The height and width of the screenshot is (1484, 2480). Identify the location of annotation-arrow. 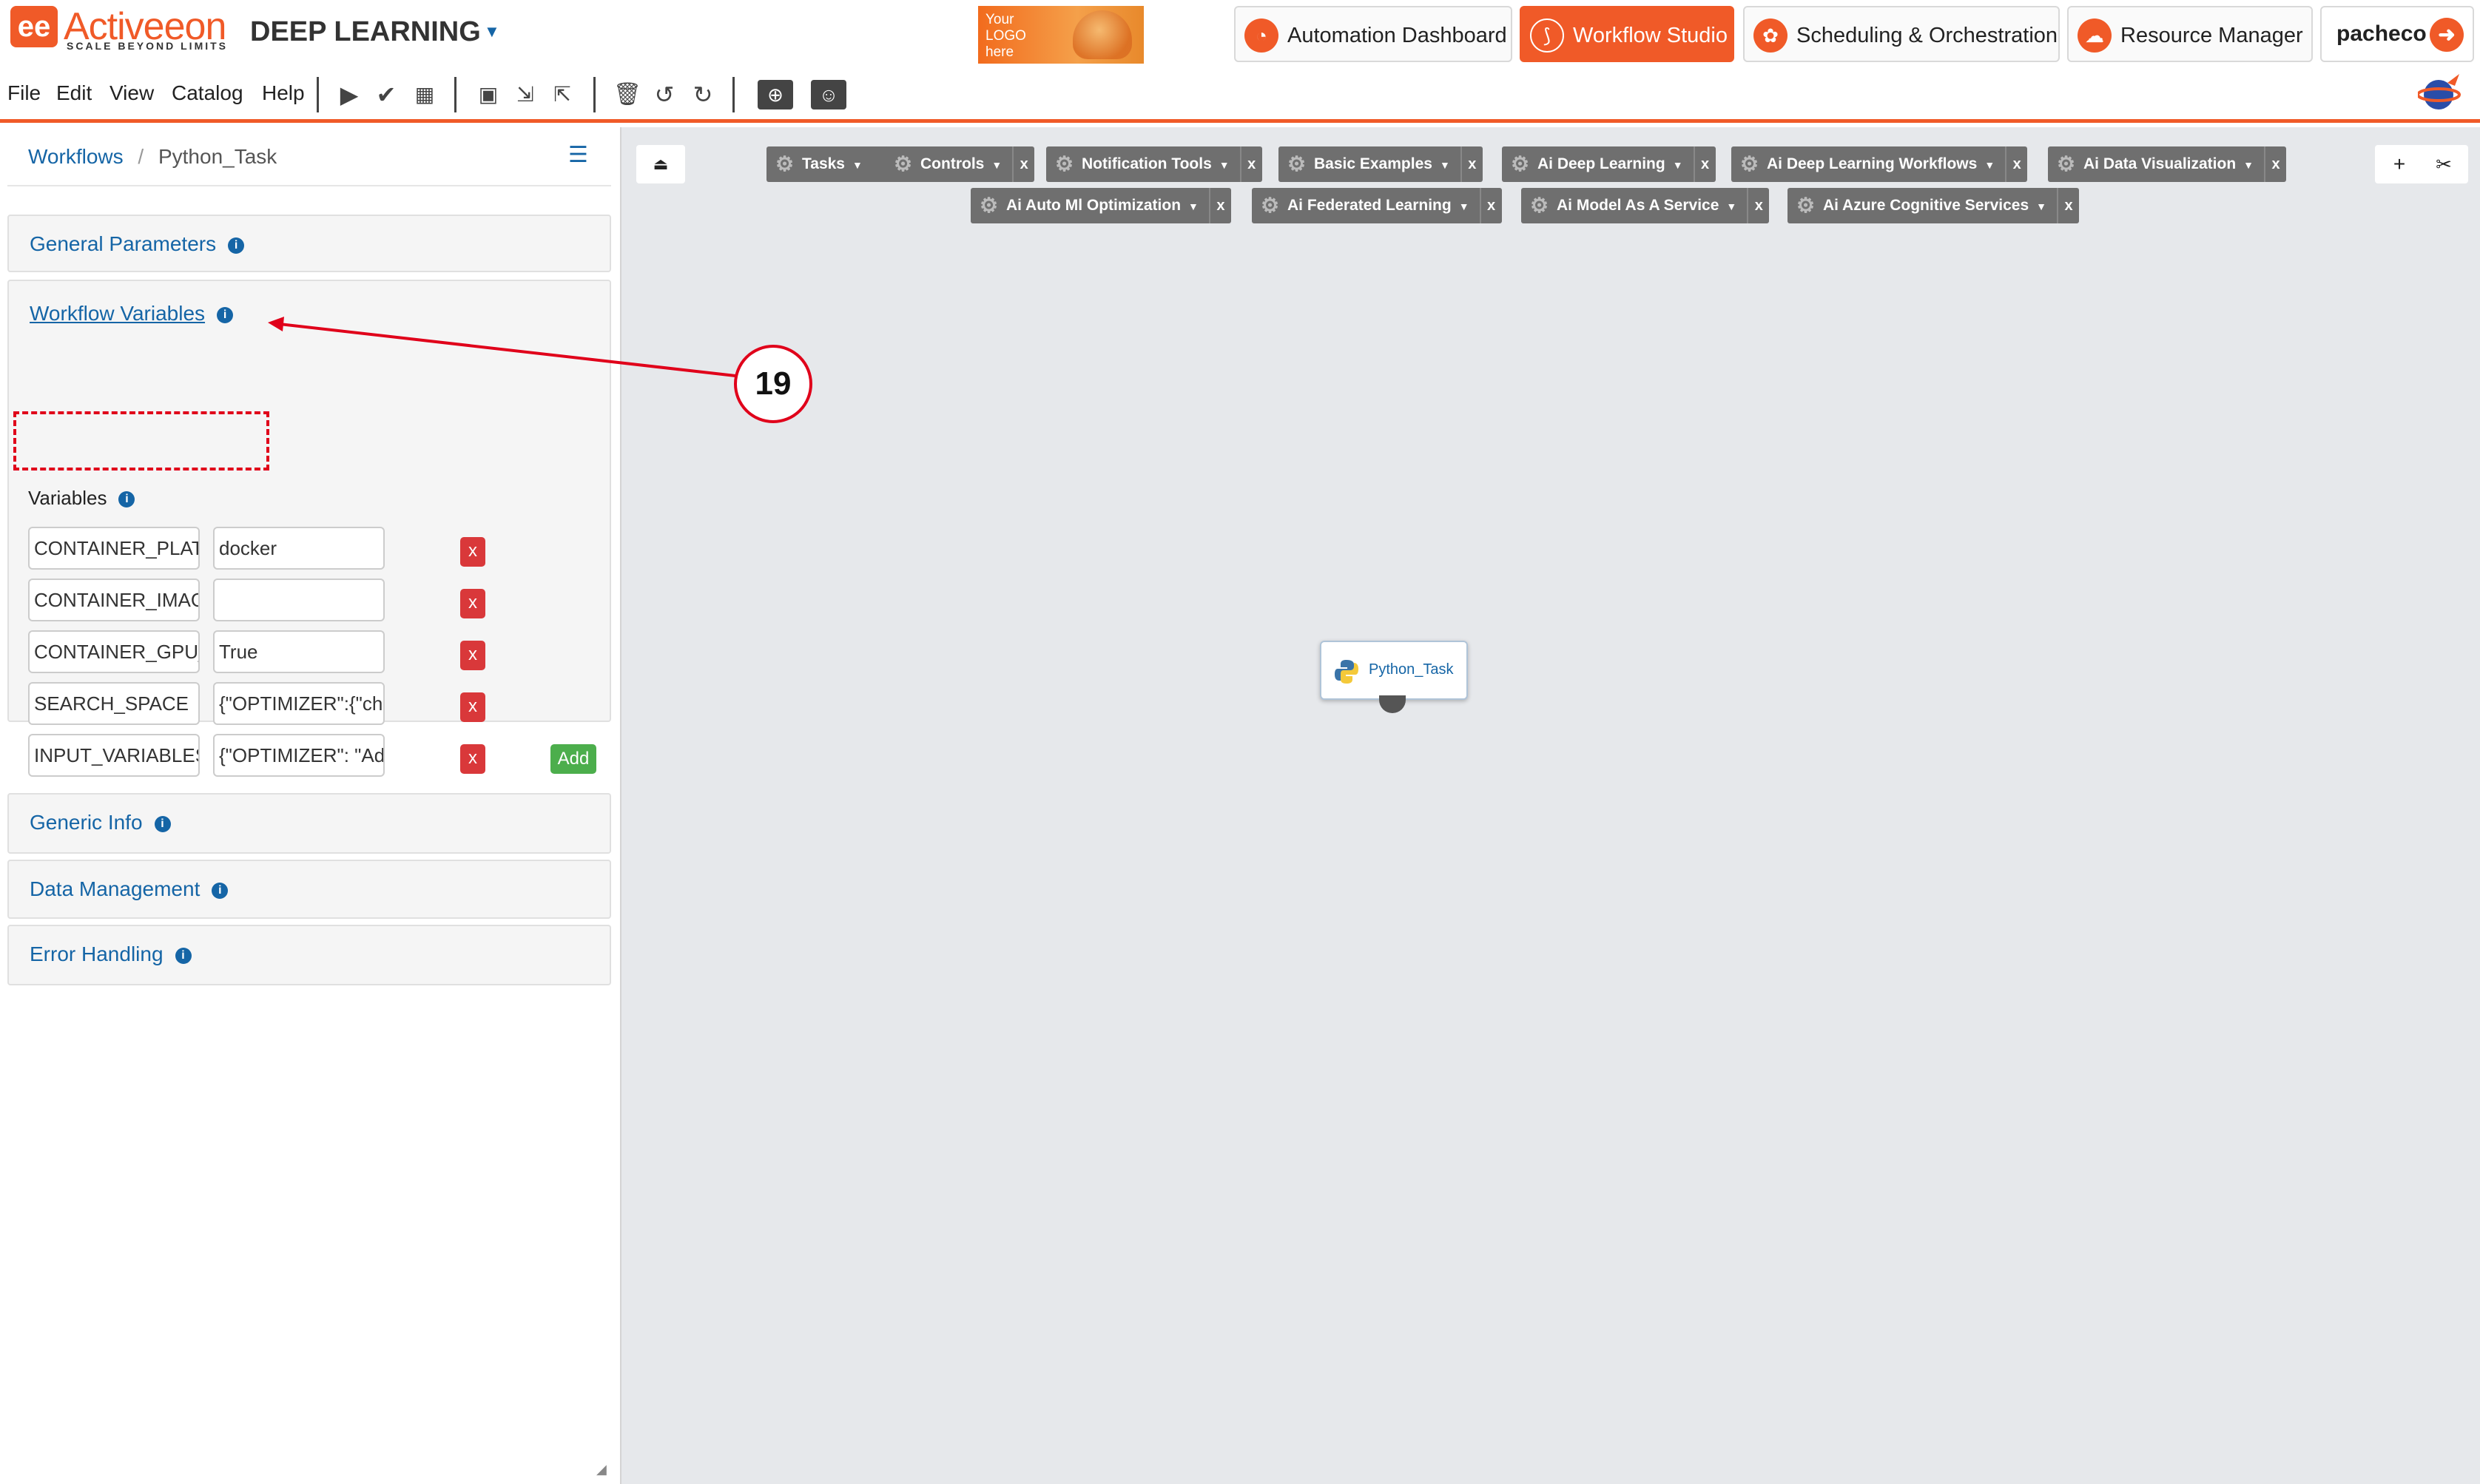
(502, 347).